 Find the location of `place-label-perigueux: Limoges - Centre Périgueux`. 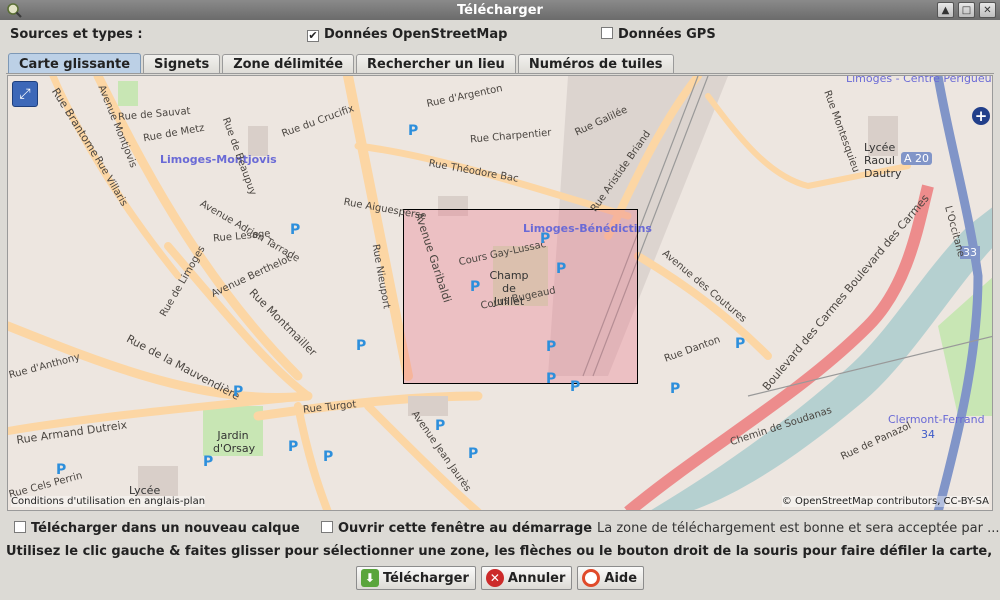

place-label-perigueux: Limoges - Centre Périgueux is located at coordinates (919, 80).